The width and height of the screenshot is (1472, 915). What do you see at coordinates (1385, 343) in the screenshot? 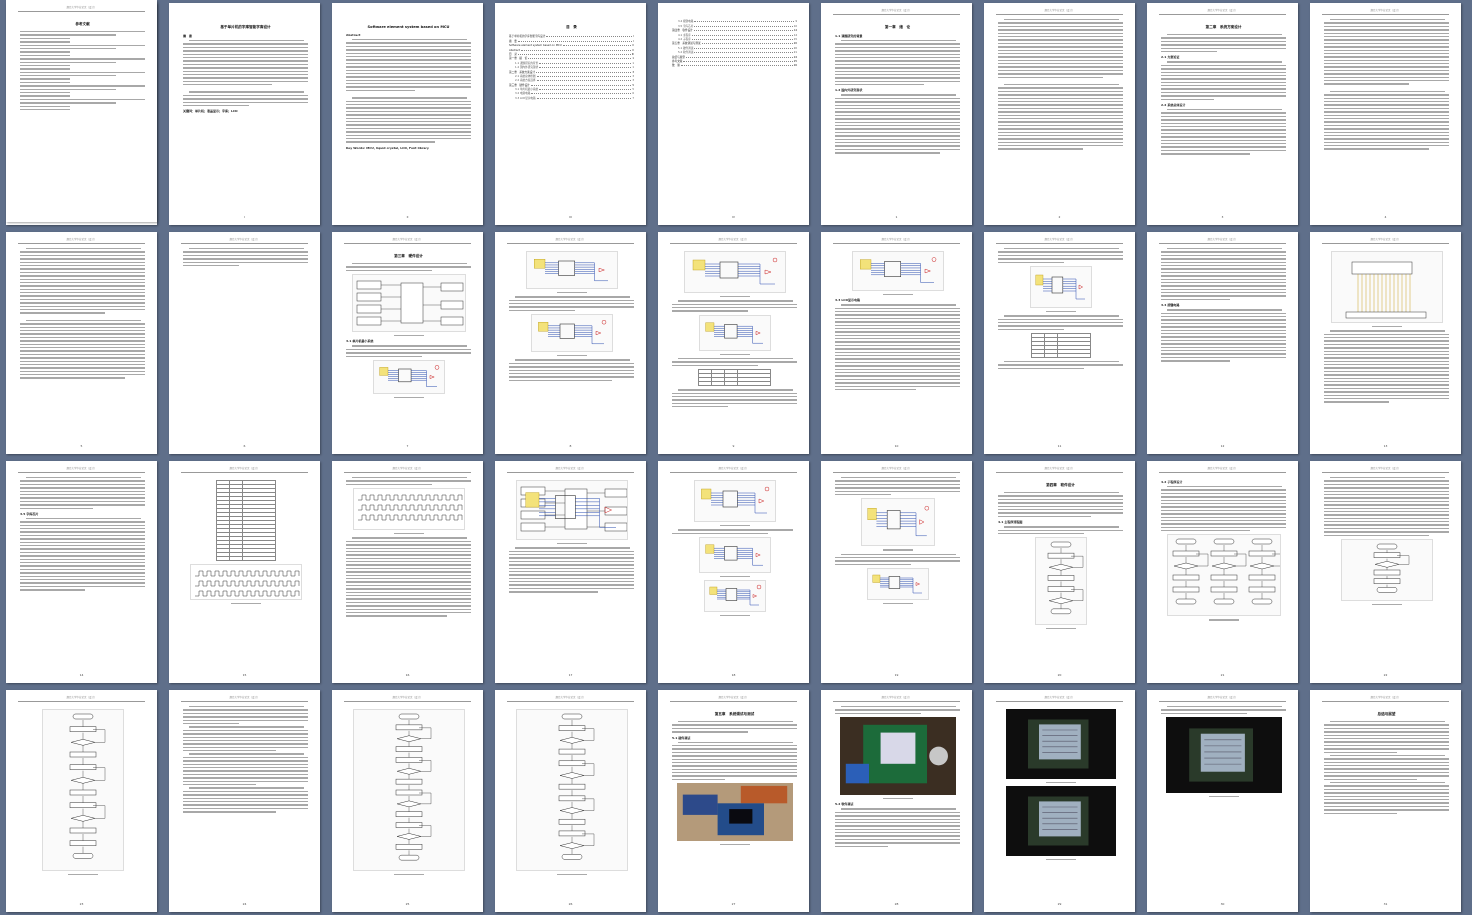
I see `page-thumbnail: 烟台大学毕业论文（设计） 13` at bounding box center [1385, 343].